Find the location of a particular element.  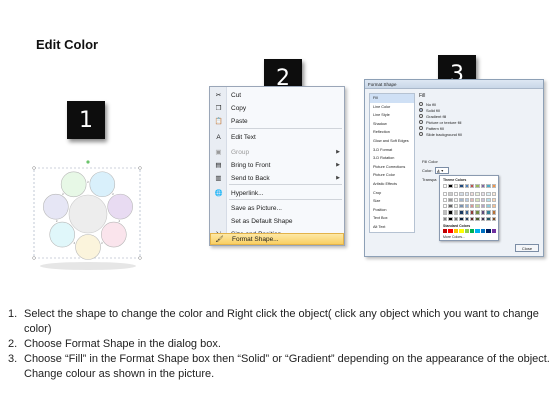

menu-item-copy: ❐ Copy is located at coordinates (277, 108).